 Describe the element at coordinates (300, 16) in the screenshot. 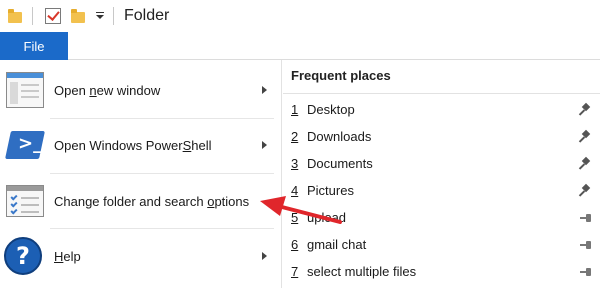

I see `title-bar: Folder` at that location.